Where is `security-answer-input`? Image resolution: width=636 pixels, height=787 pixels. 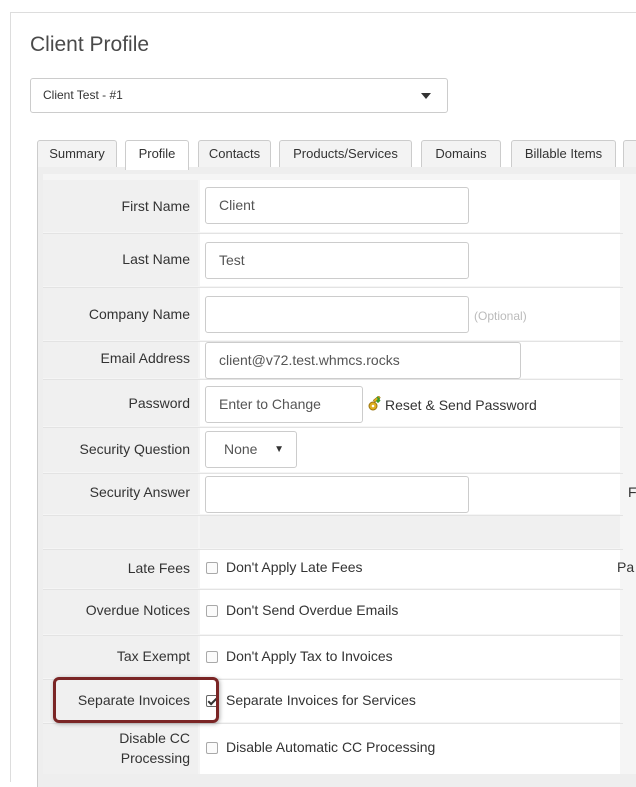 security-answer-input is located at coordinates (337, 494).